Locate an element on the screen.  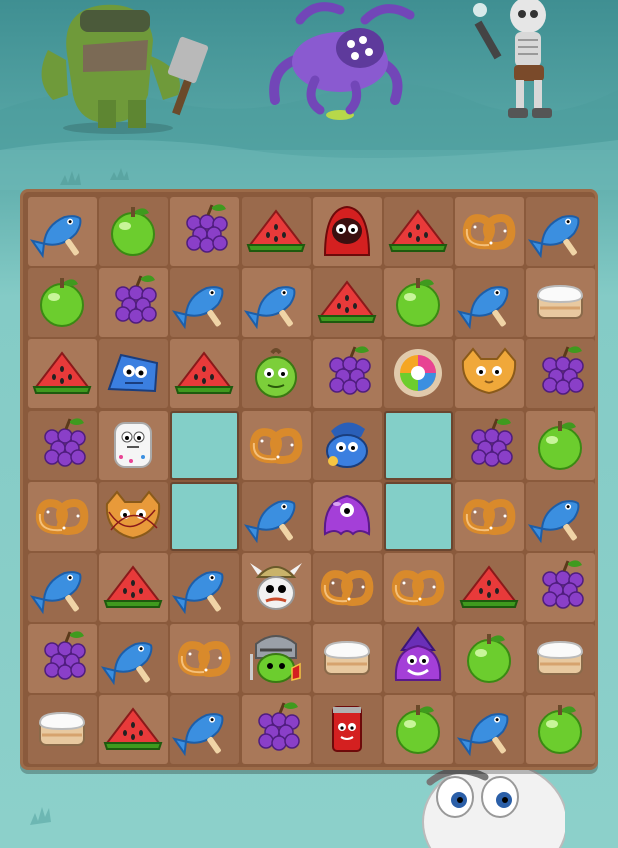
orc-warrior-enemy is located at coordinates (123, 67).